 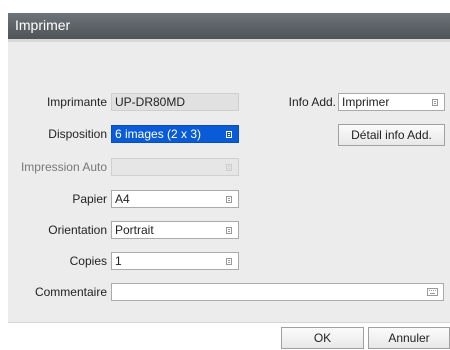 What do you see at coordinates (391, 102) in the screenshot?
I see `info-add-dropdown: Imprimer` at bounding box center [391, 102].